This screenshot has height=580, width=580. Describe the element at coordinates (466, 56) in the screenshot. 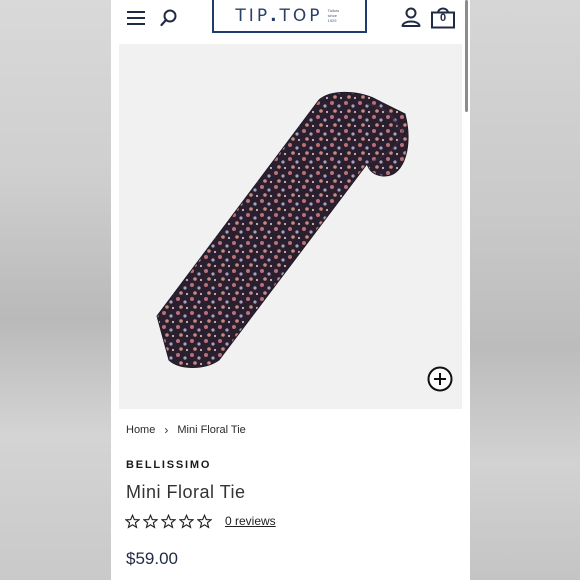

I see `scrollbar` at that location.